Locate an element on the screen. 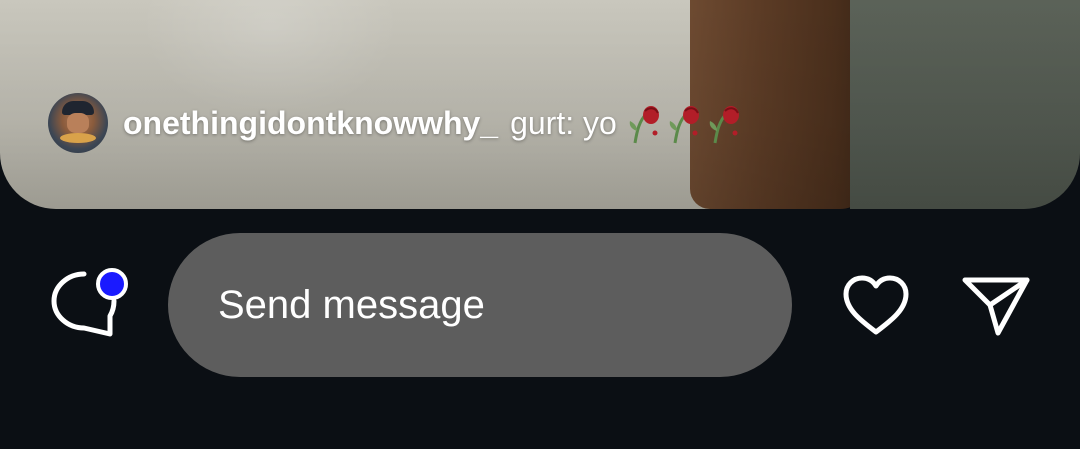 Image resolution: width=1080 pixels, height=449 pixels. comment-emoji is located at coordinates (685, 123).